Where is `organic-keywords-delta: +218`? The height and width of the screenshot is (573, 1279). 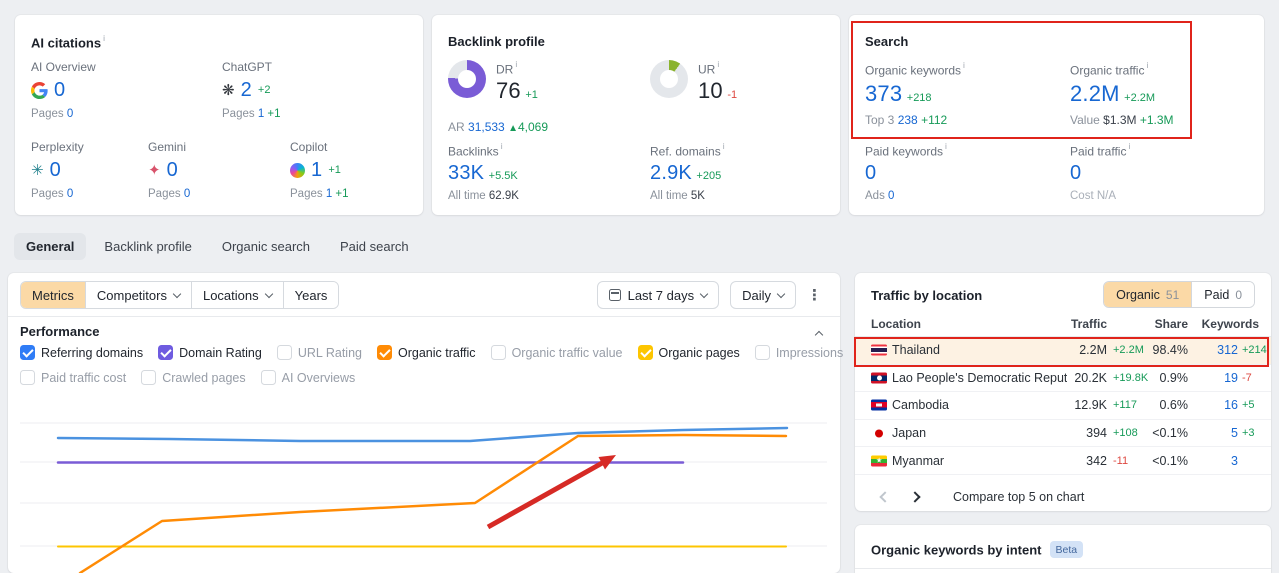
organic-keywords-delta: +218 is located at coordinates (919, 98).